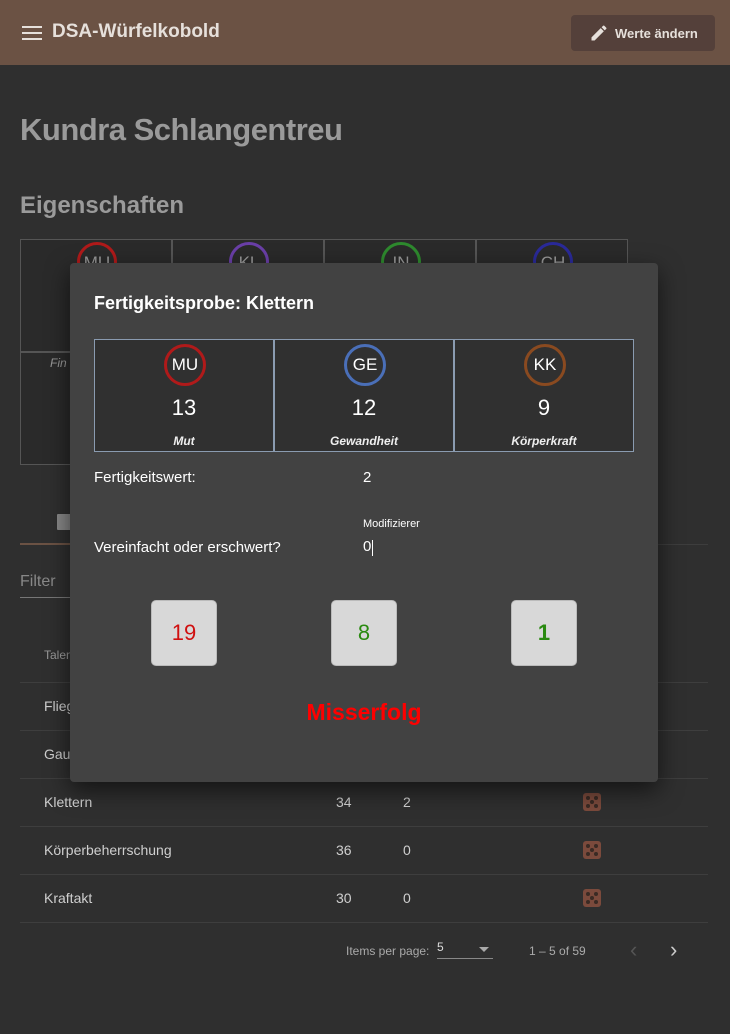 Image resolution: width=730 pixels, height=1034 pixels. I want to click on attribute-name: Gewandheit, so click(363, 441).